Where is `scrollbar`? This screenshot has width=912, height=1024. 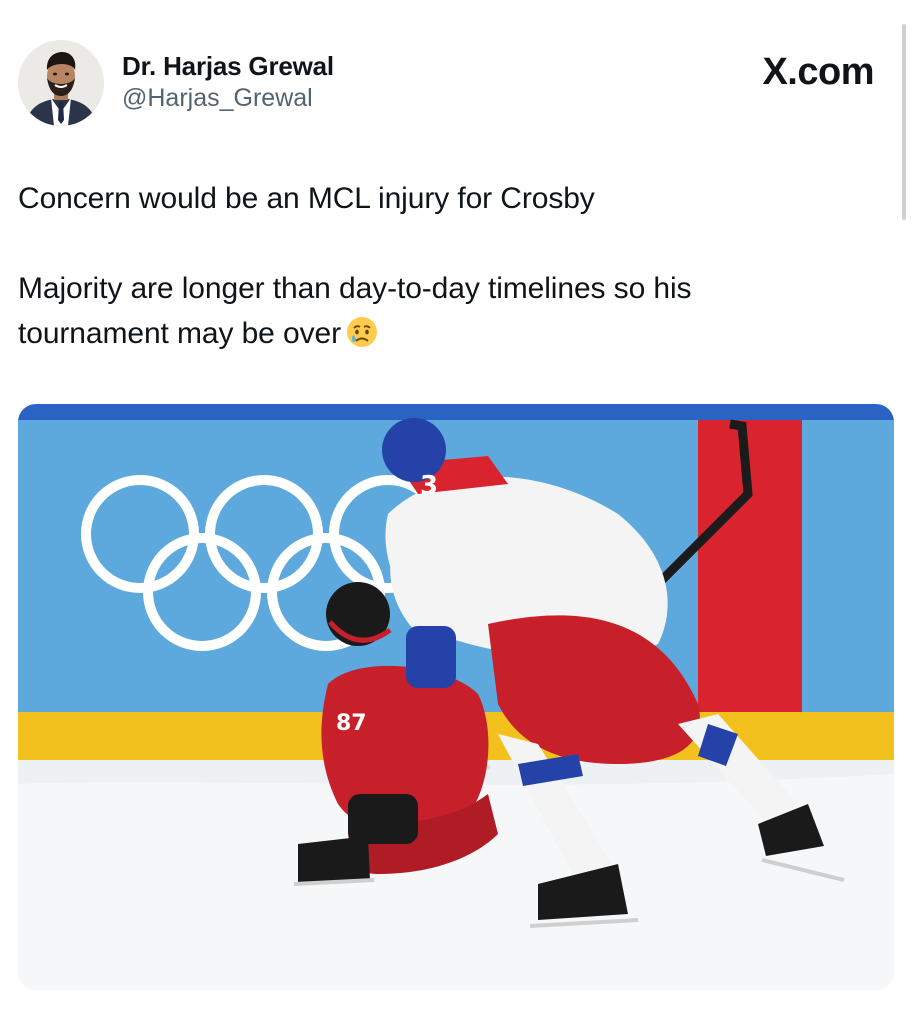 scrollbar is located at coordinates (904, 122).